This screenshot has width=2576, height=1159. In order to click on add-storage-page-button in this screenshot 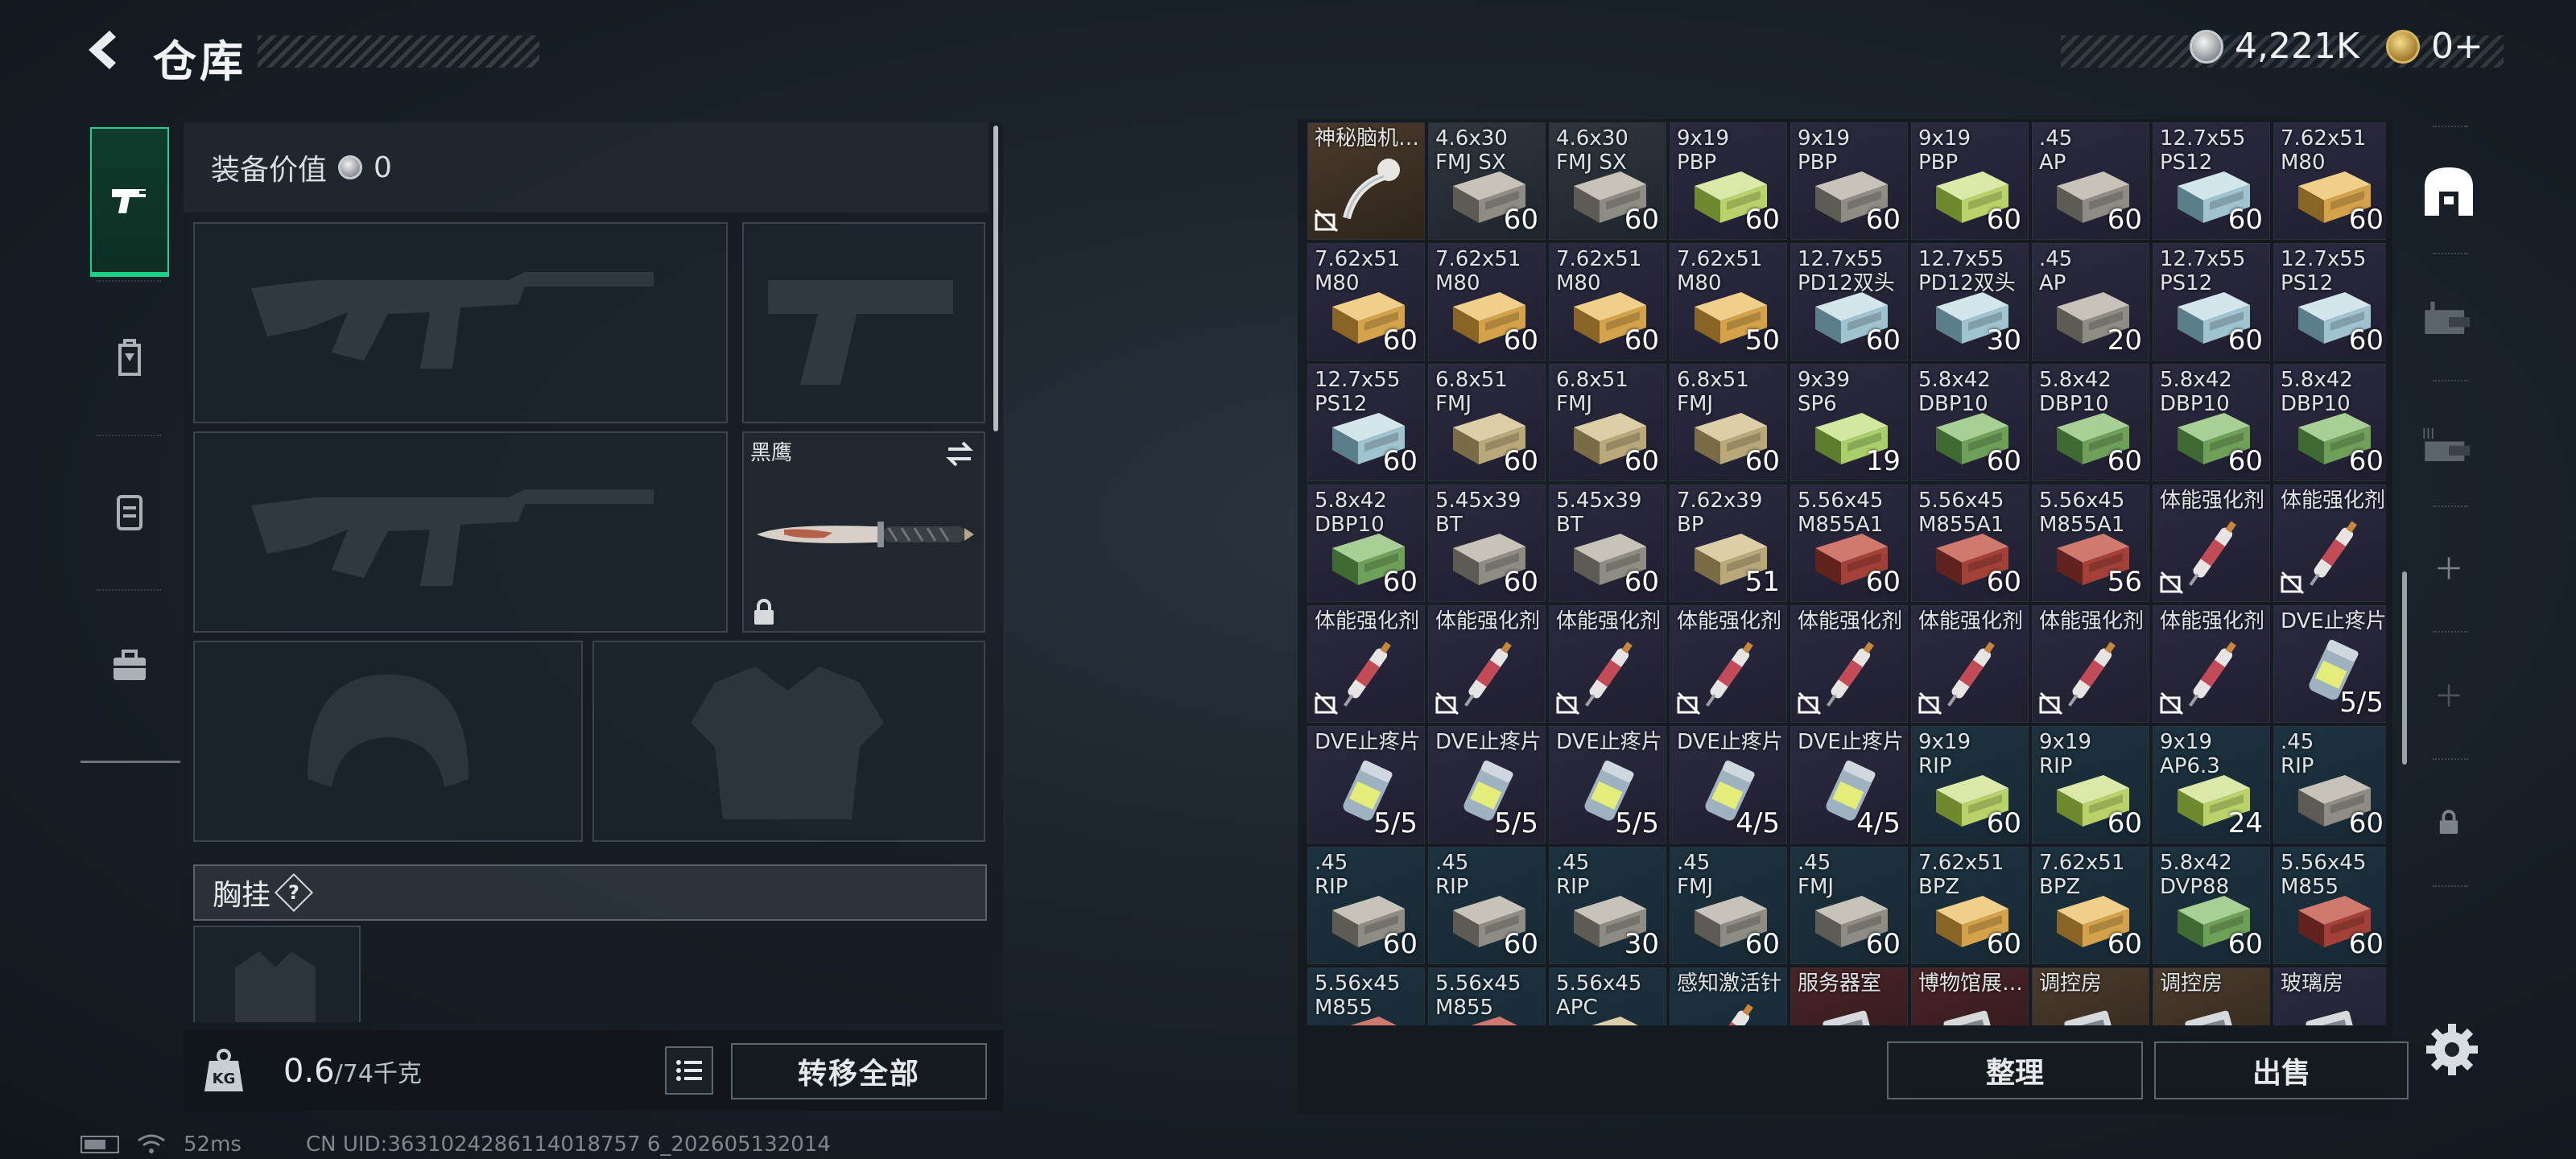, I will do `click(2449, 568)`.